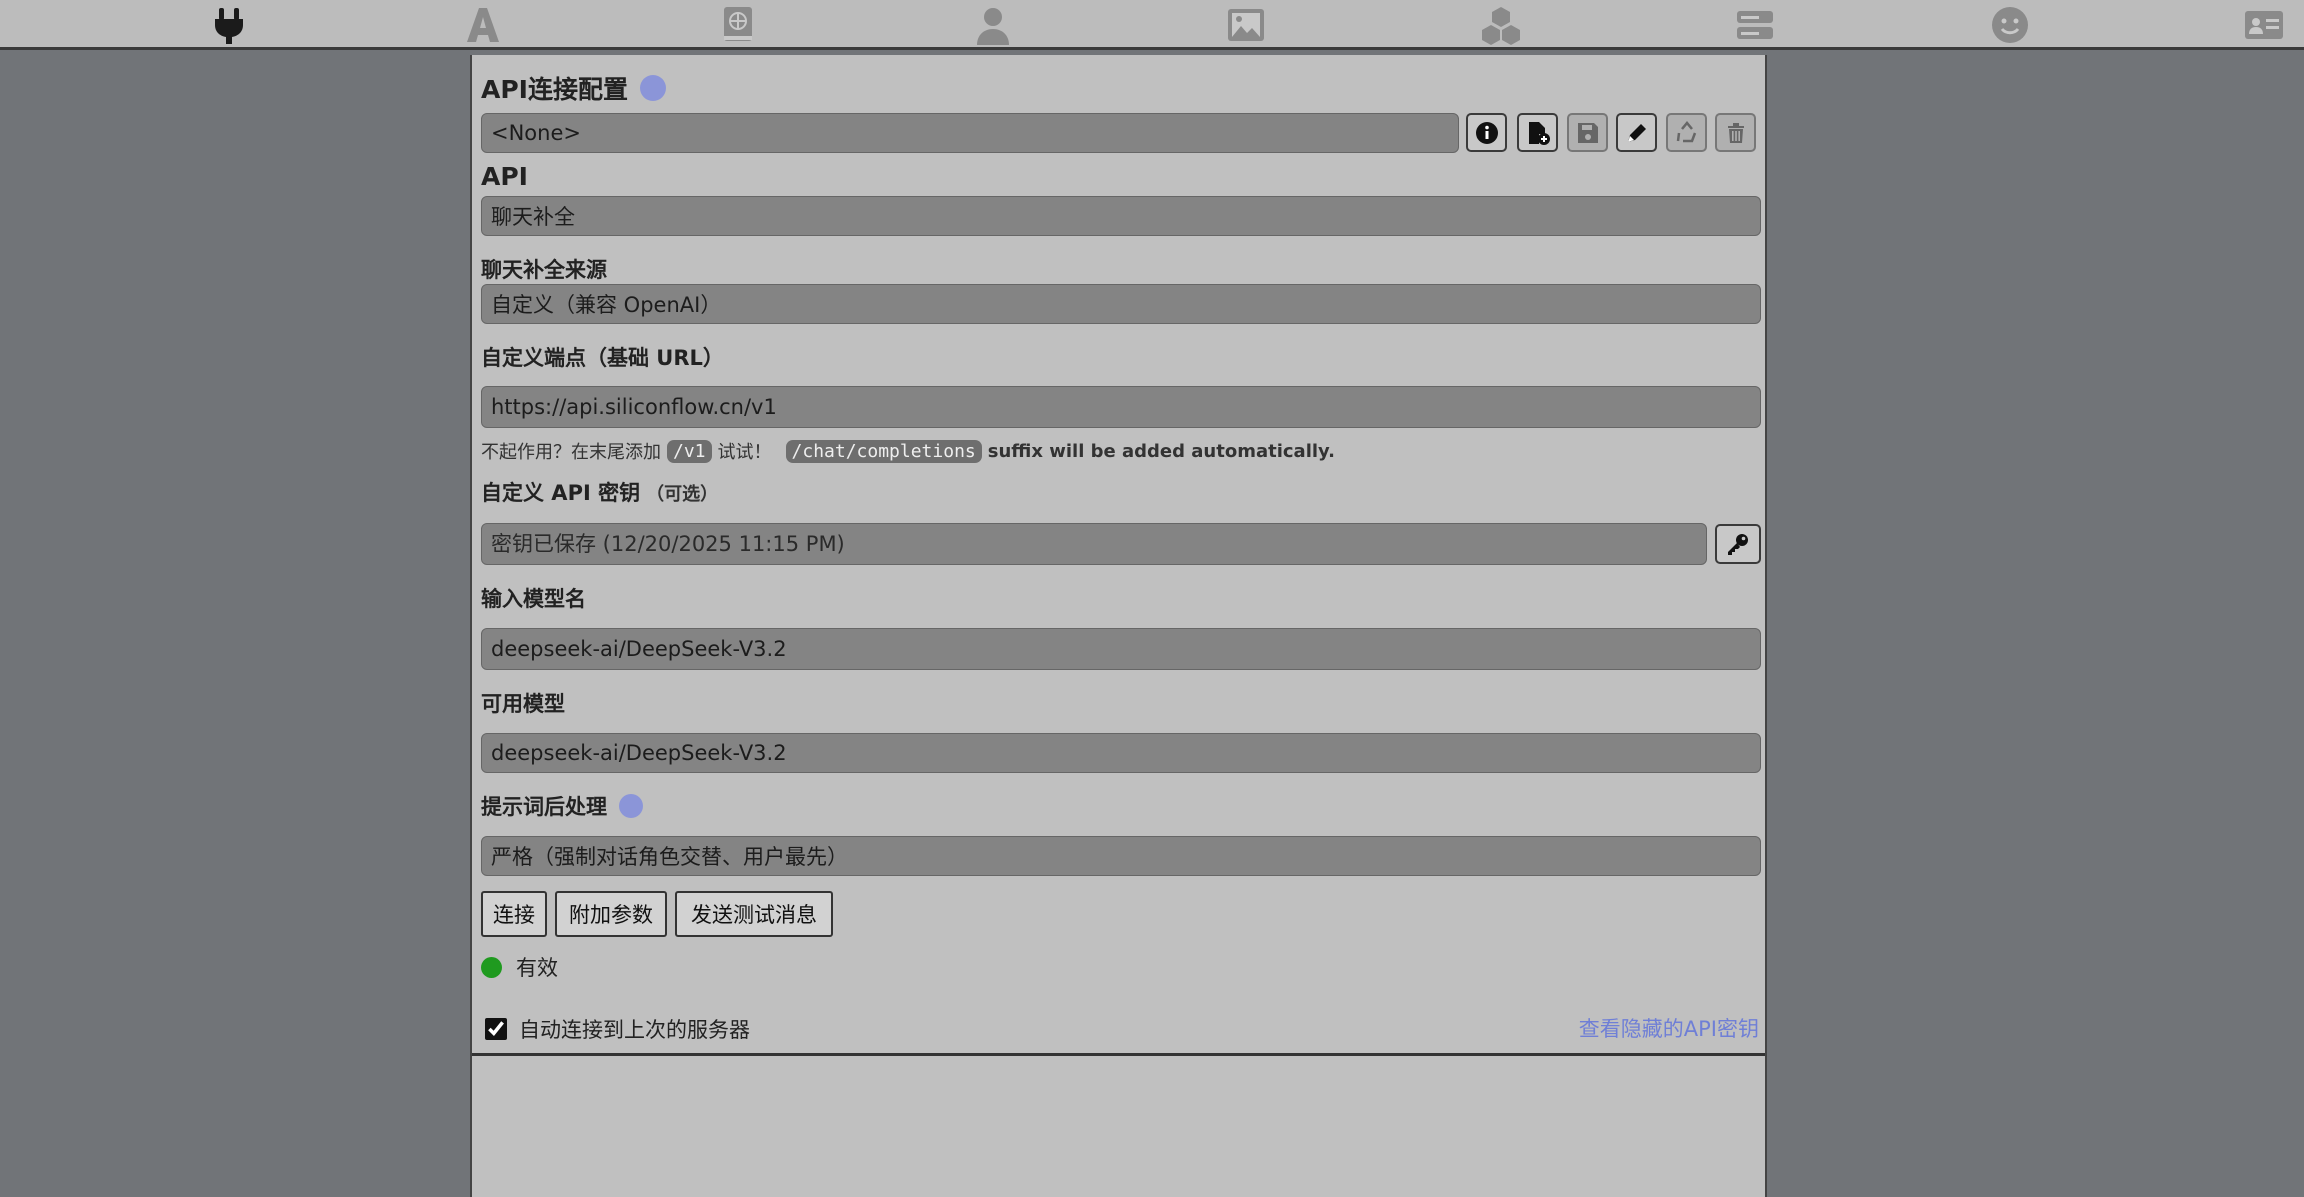 This screenshot has height=1197, width=2304. What do you see at coordinates (2010, 25) in the screenshot?
I see `smile-icon` at bounding box center [2010, 25].